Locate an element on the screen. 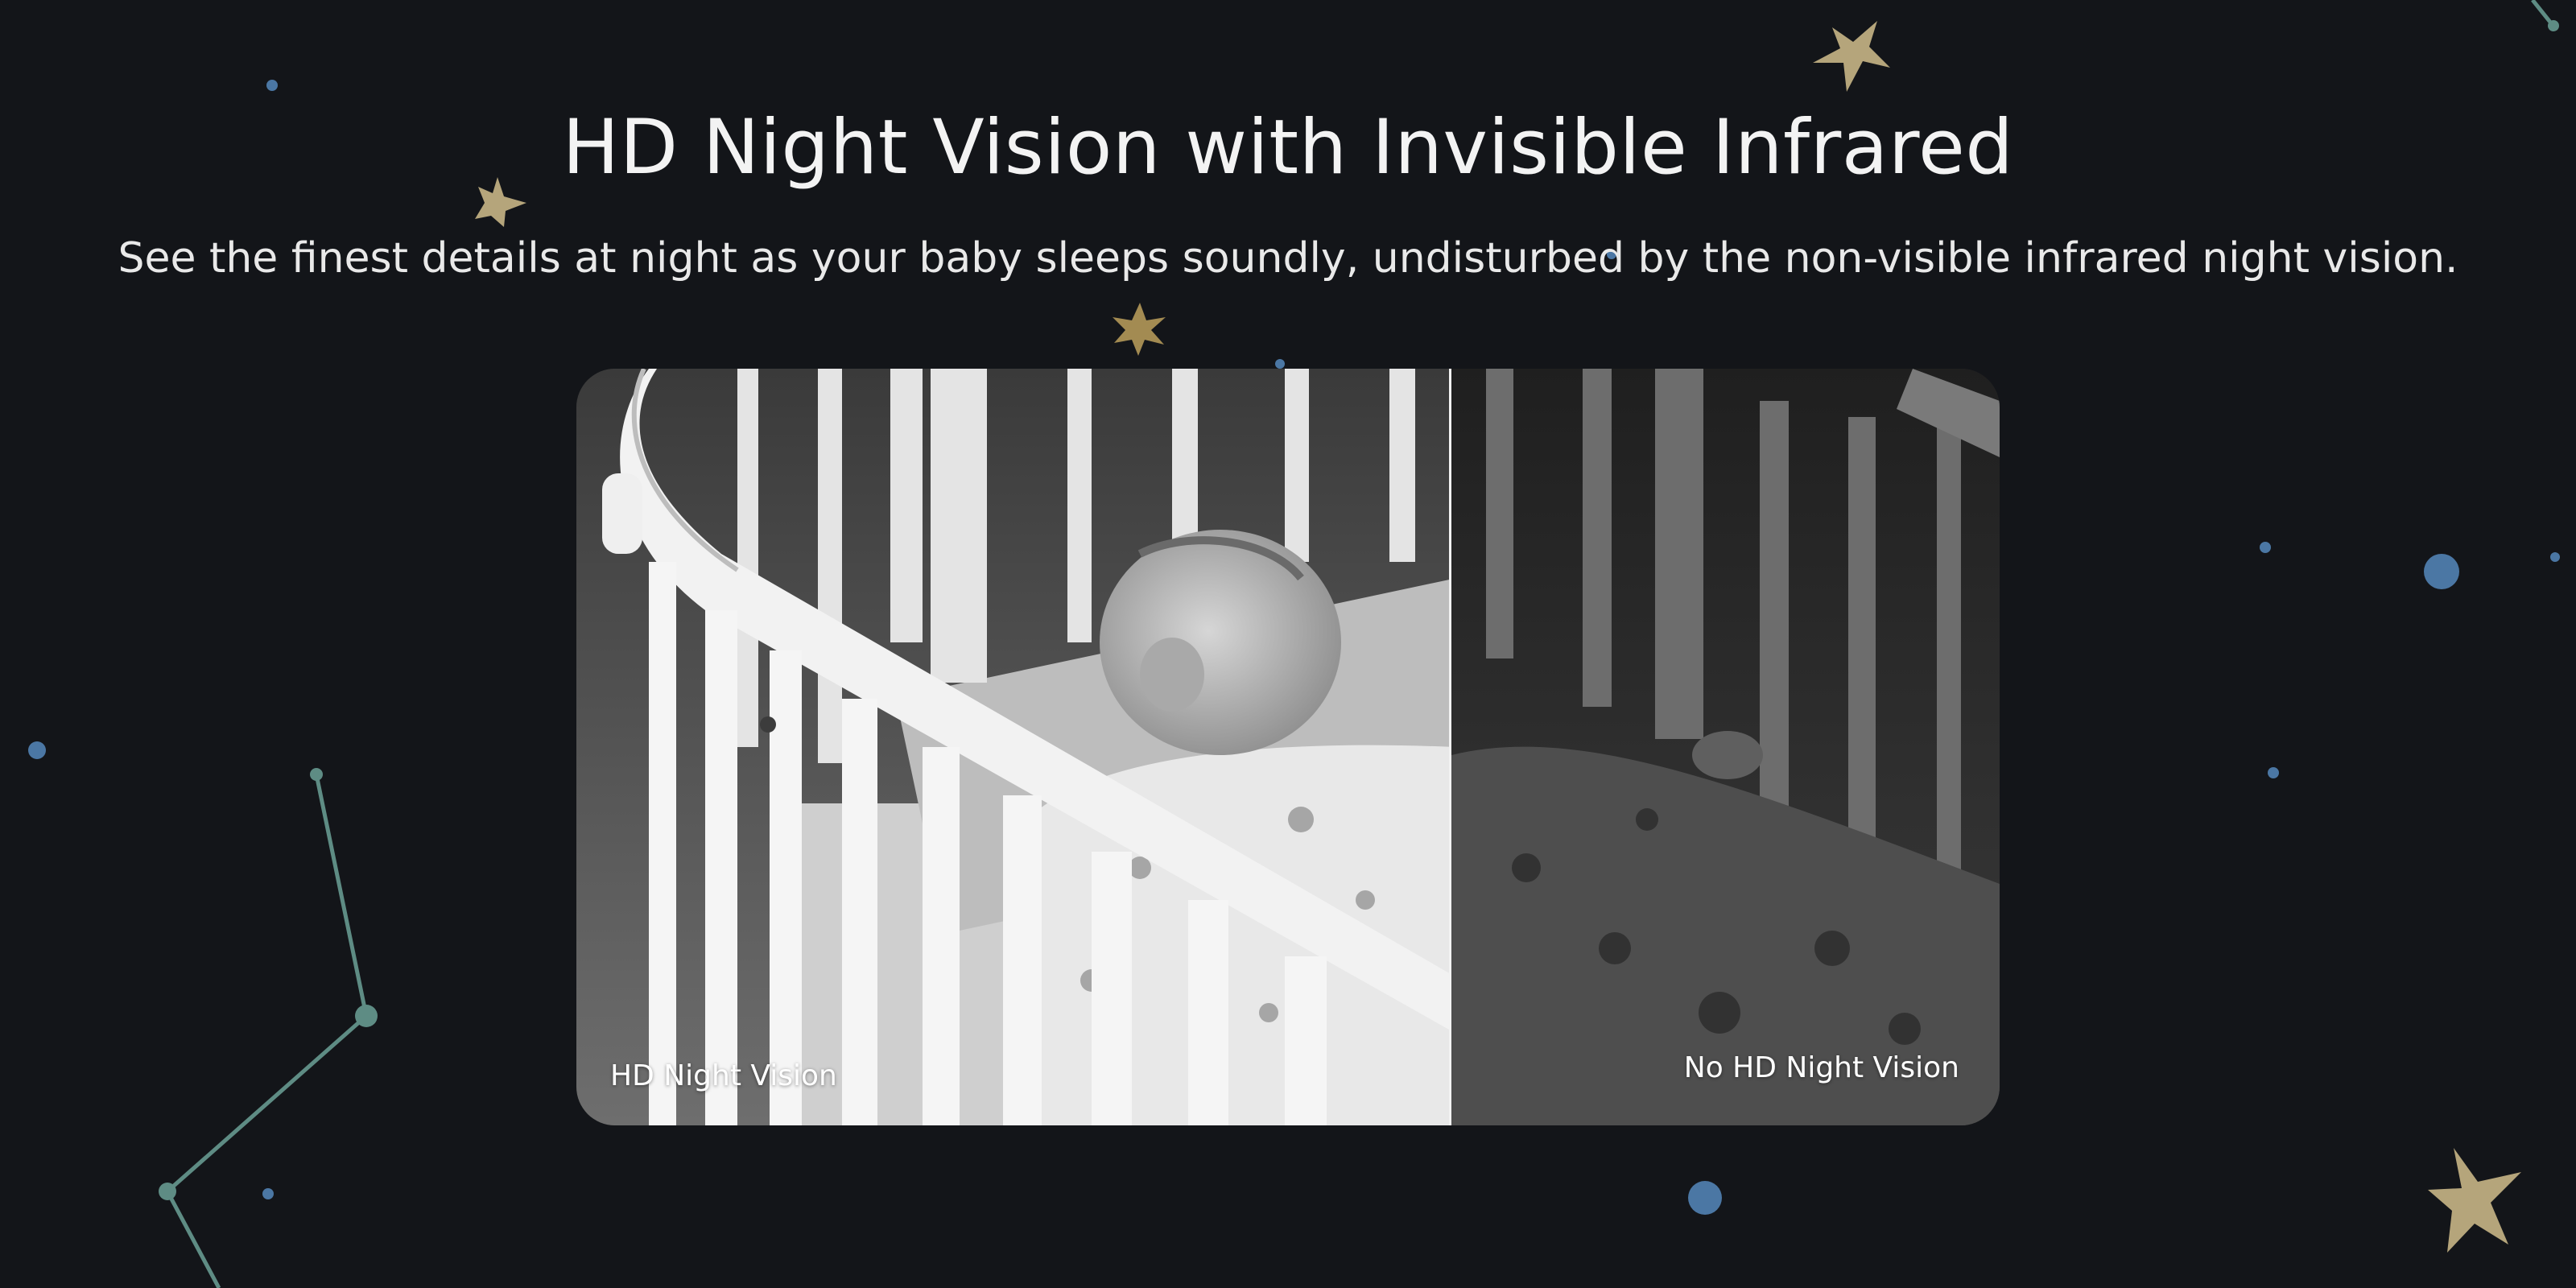  no-hd-night-vision-label: No HD Night Vision is located at coordinates (1821, 1067).